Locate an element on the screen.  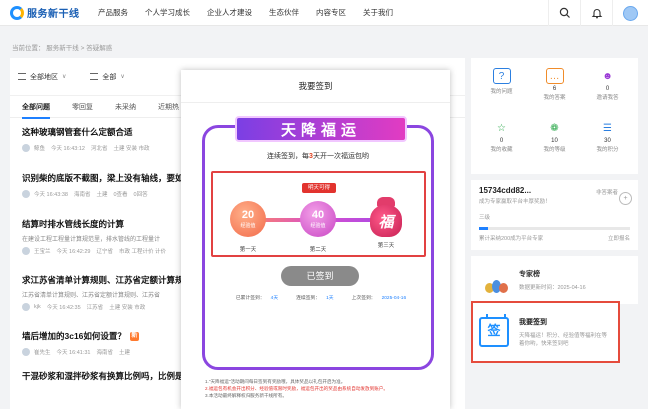
progress-fill is located at coordinates (484, 228).